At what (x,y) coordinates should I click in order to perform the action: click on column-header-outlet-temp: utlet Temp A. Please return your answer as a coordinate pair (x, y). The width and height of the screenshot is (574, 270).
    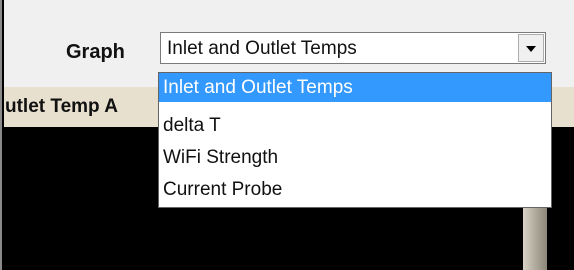
    Looking at the image, I should click on (61, 106).